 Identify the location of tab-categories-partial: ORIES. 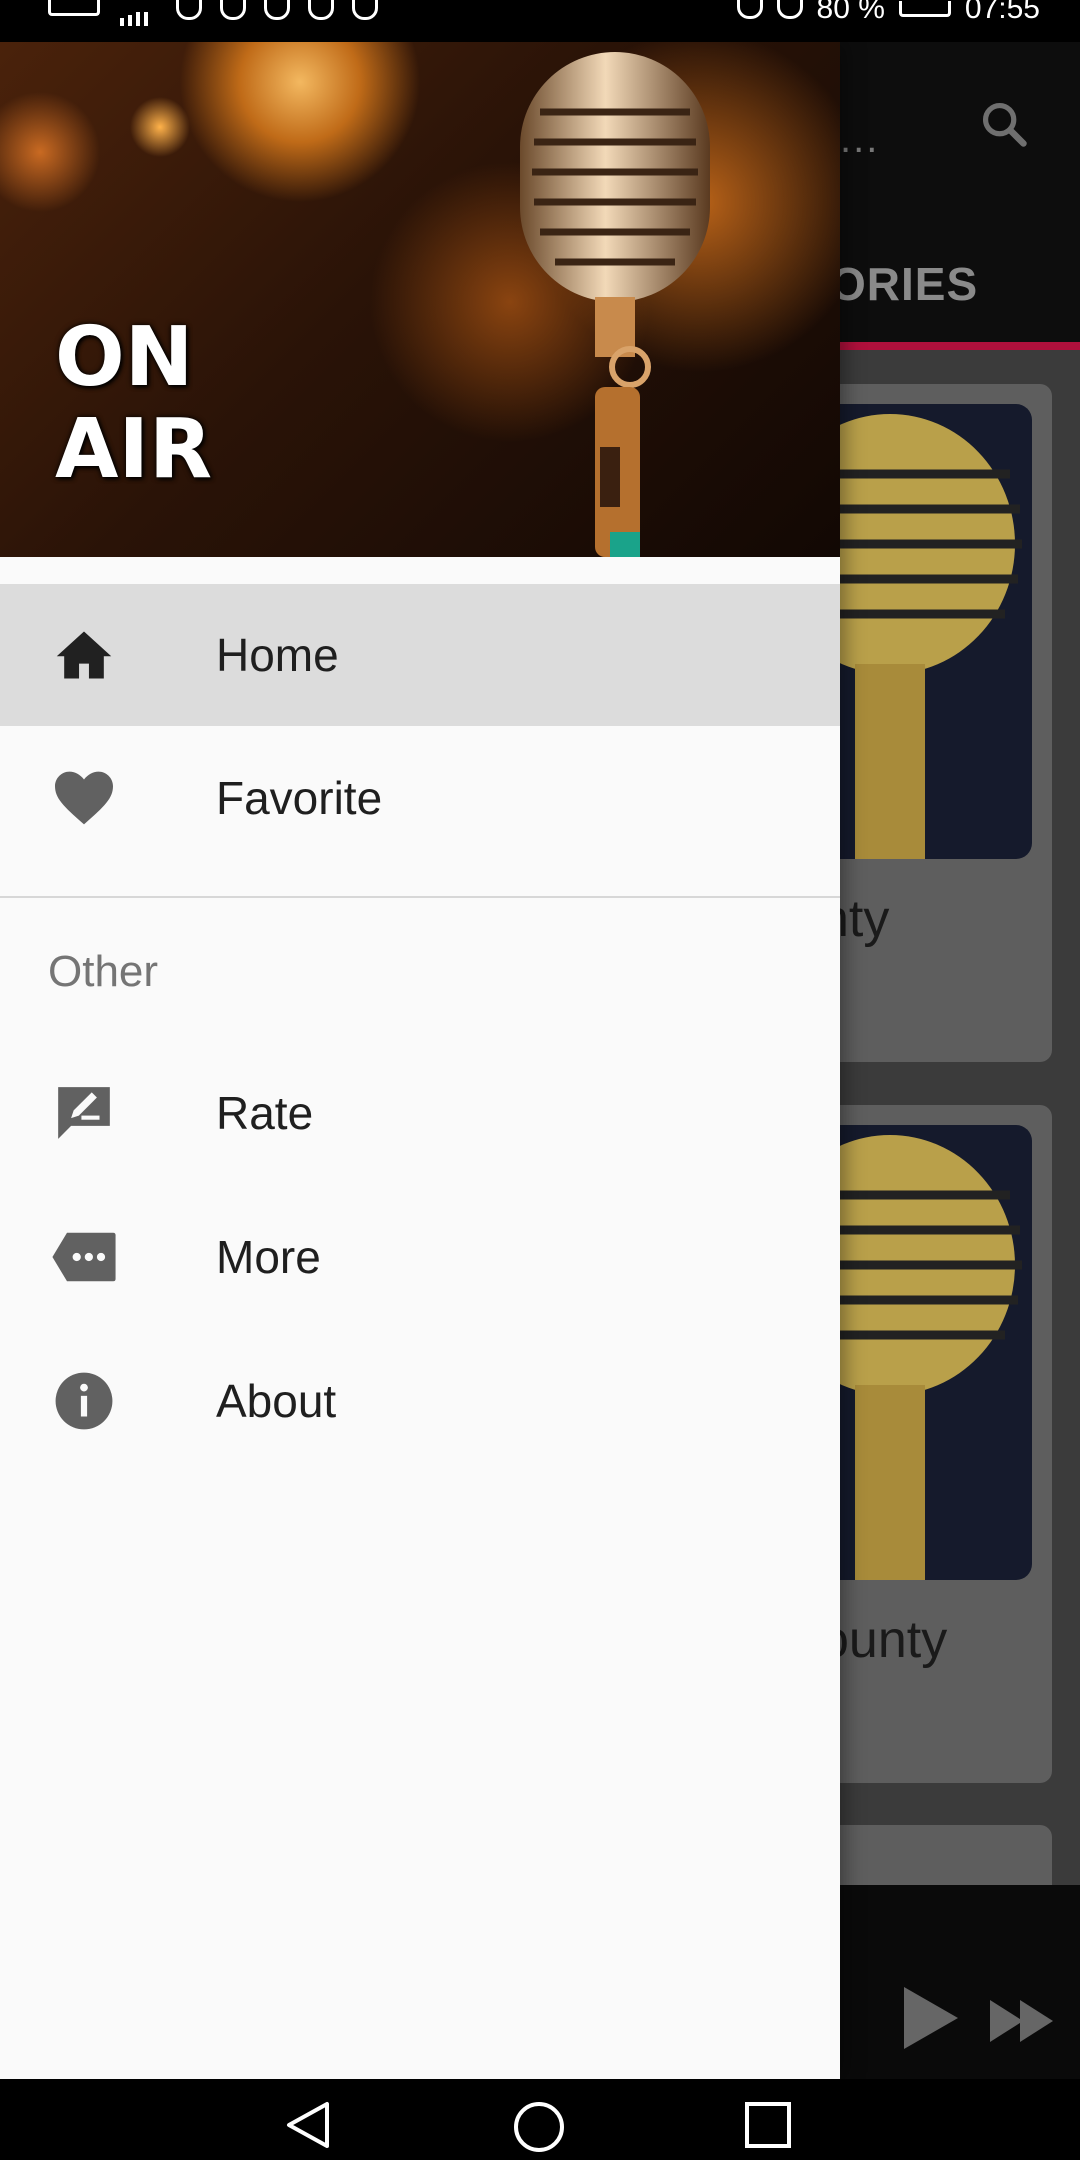
(904, 284).